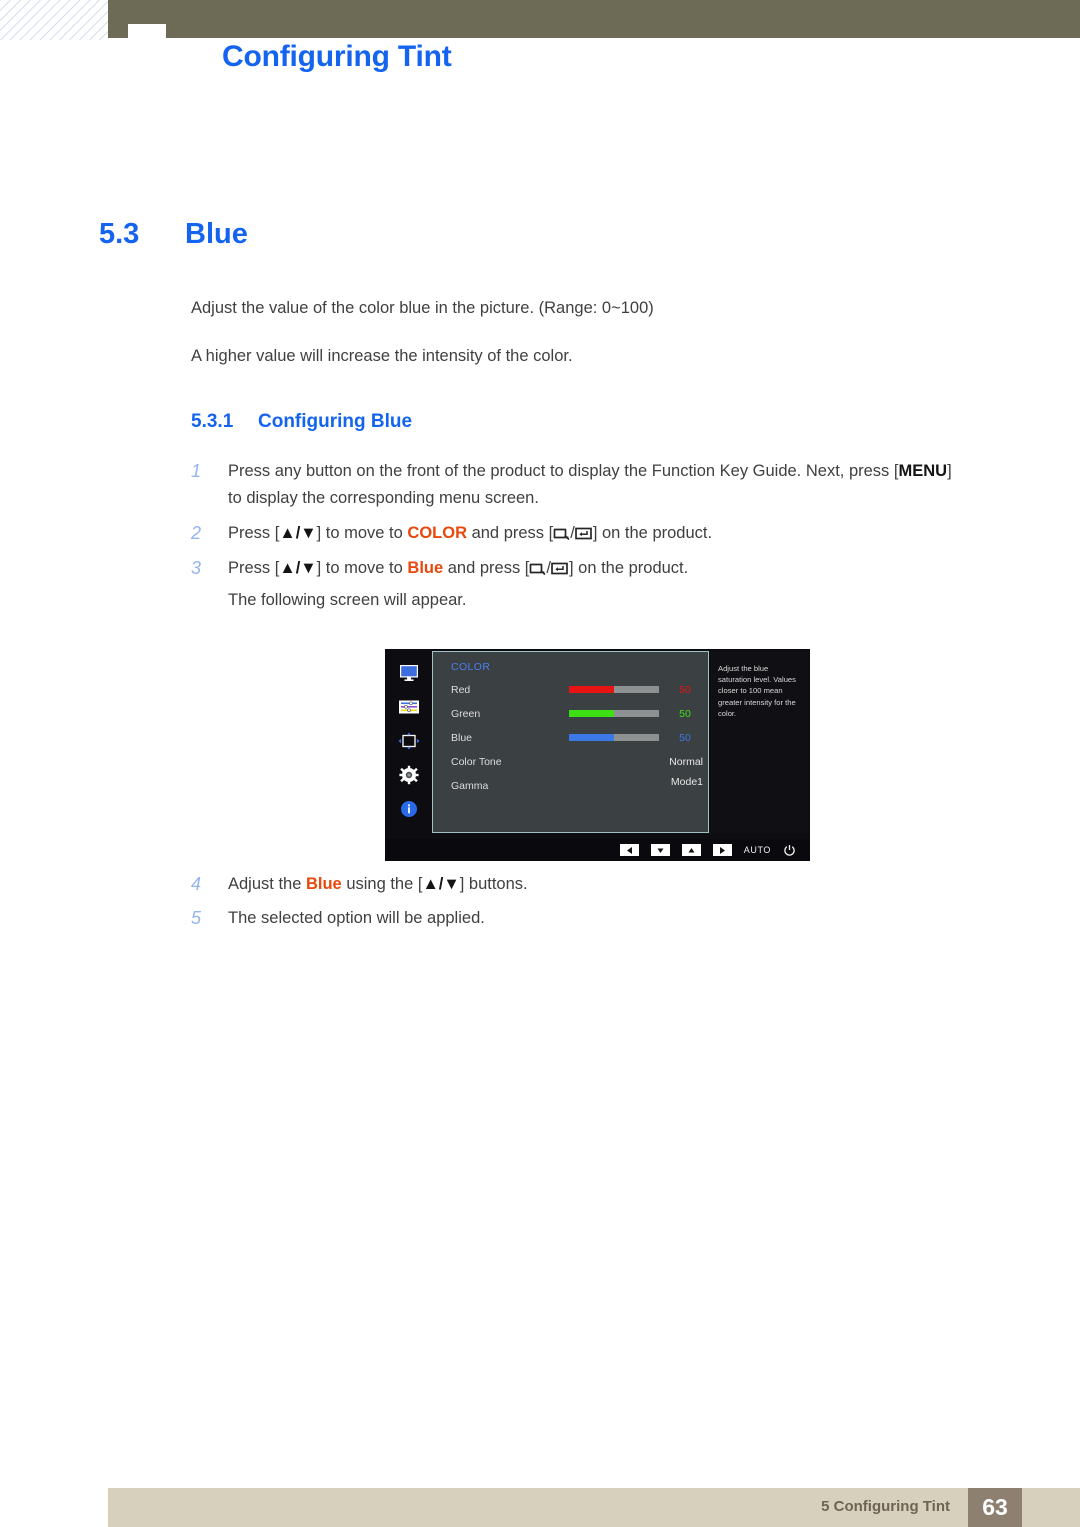  What do you see at coordinates (691, 850) in the screenshot?
I see `up-arrow-key` at bounding box center [691, 850].